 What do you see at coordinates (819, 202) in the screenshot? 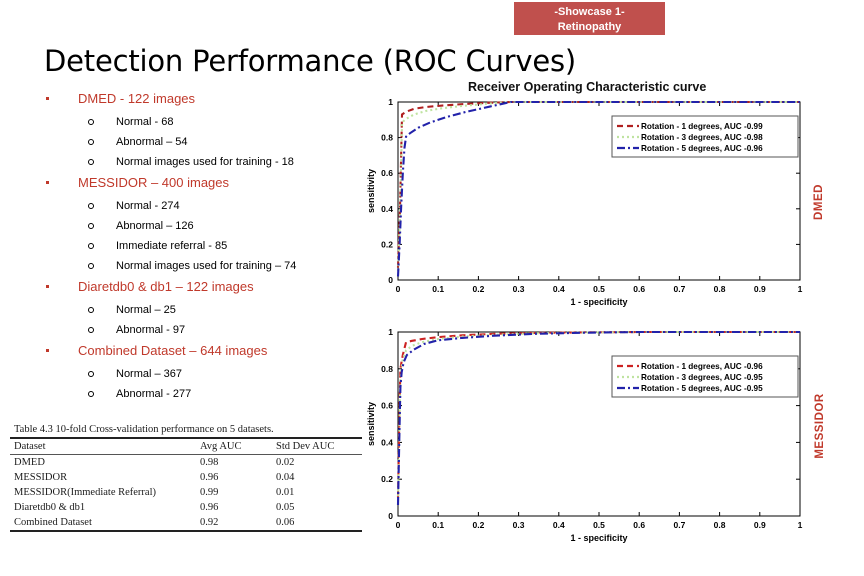
I see `side-label-dmed: DMED` at bounding box center [819, 202].